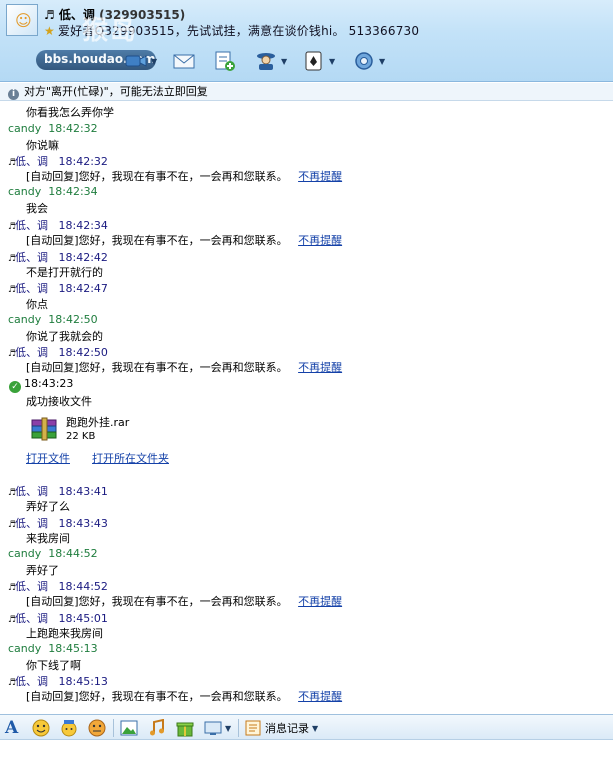 The width and height of the screenshot is (613, 762). What do you see at coordinates (53, 553) in the screenshot?
I see `message-header: candy 18:44:52` at bounding box center [53, 553].